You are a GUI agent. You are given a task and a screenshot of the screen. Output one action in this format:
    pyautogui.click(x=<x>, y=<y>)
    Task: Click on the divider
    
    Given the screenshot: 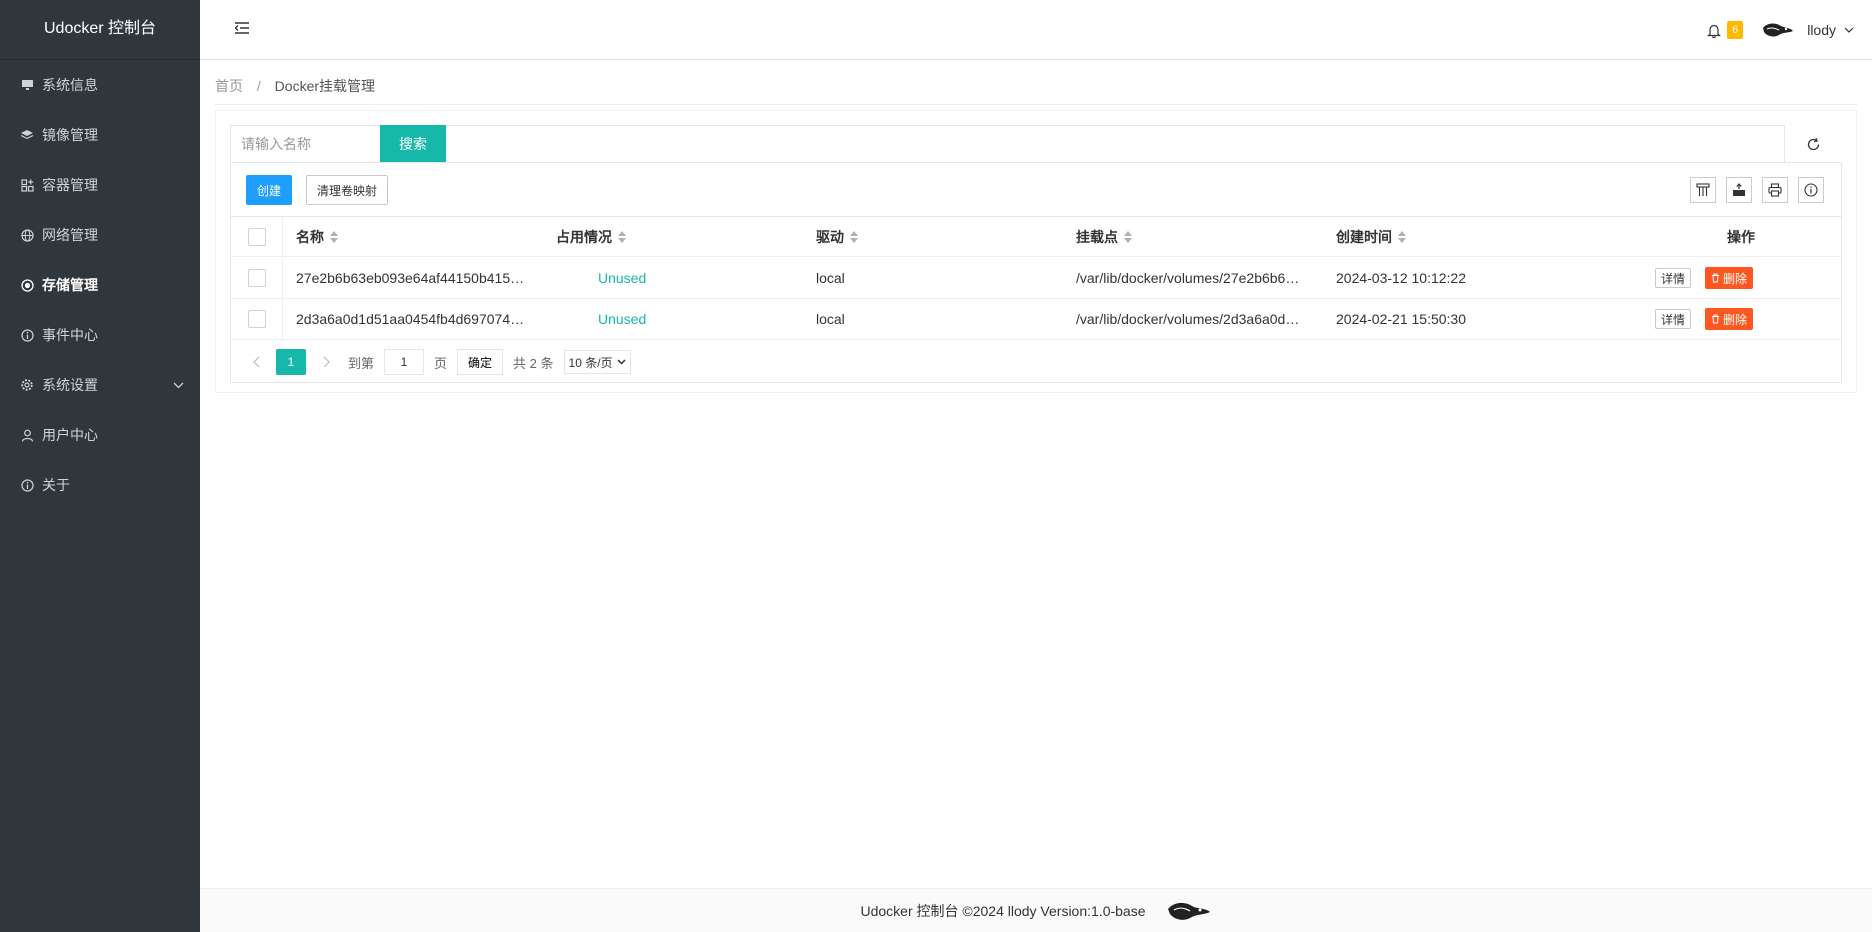 What is the action you would take?
    pyautogui.click(x=1036, y=162)
    